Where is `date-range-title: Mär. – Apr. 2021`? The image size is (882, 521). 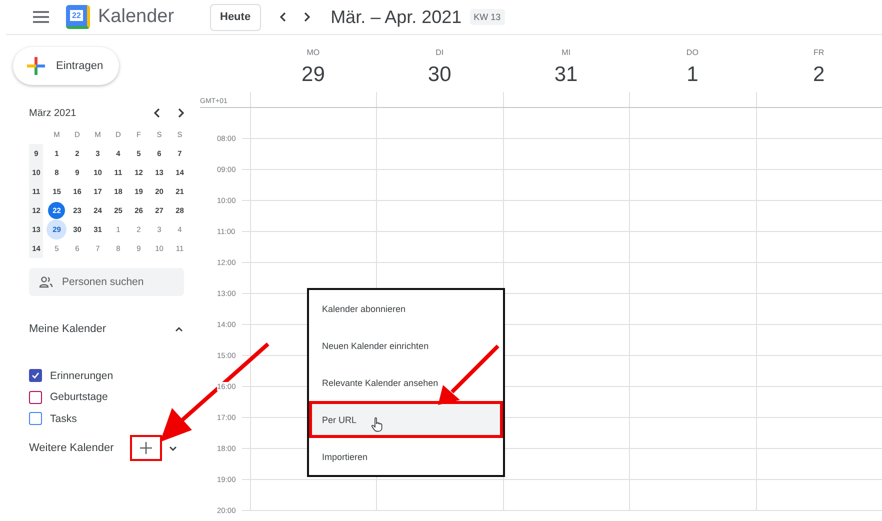 date-range-title: Mär. – Apr. 2021 is located at coordinates (396, 17).